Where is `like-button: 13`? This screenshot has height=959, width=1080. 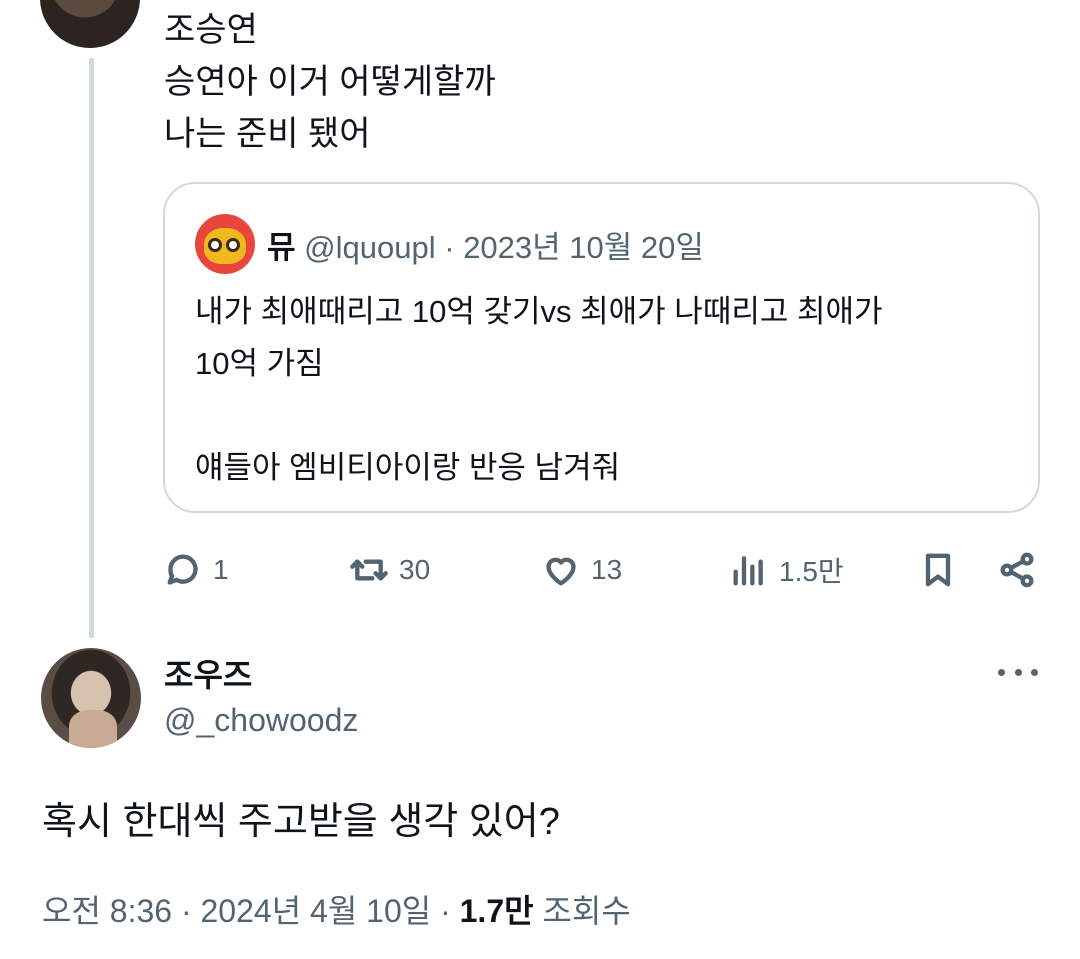
like-button: 13 is located at coordinates (581, 570).